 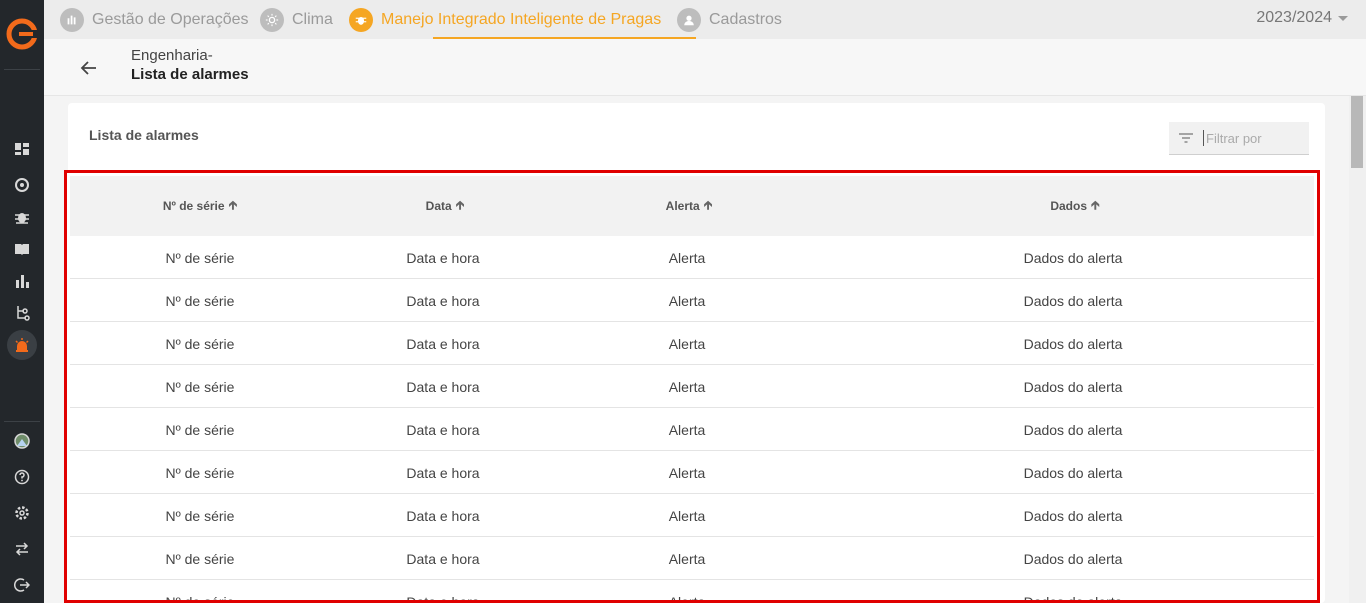 I want to click on column-header-alert: Alerta 🡱, so click(x=689, y=206).